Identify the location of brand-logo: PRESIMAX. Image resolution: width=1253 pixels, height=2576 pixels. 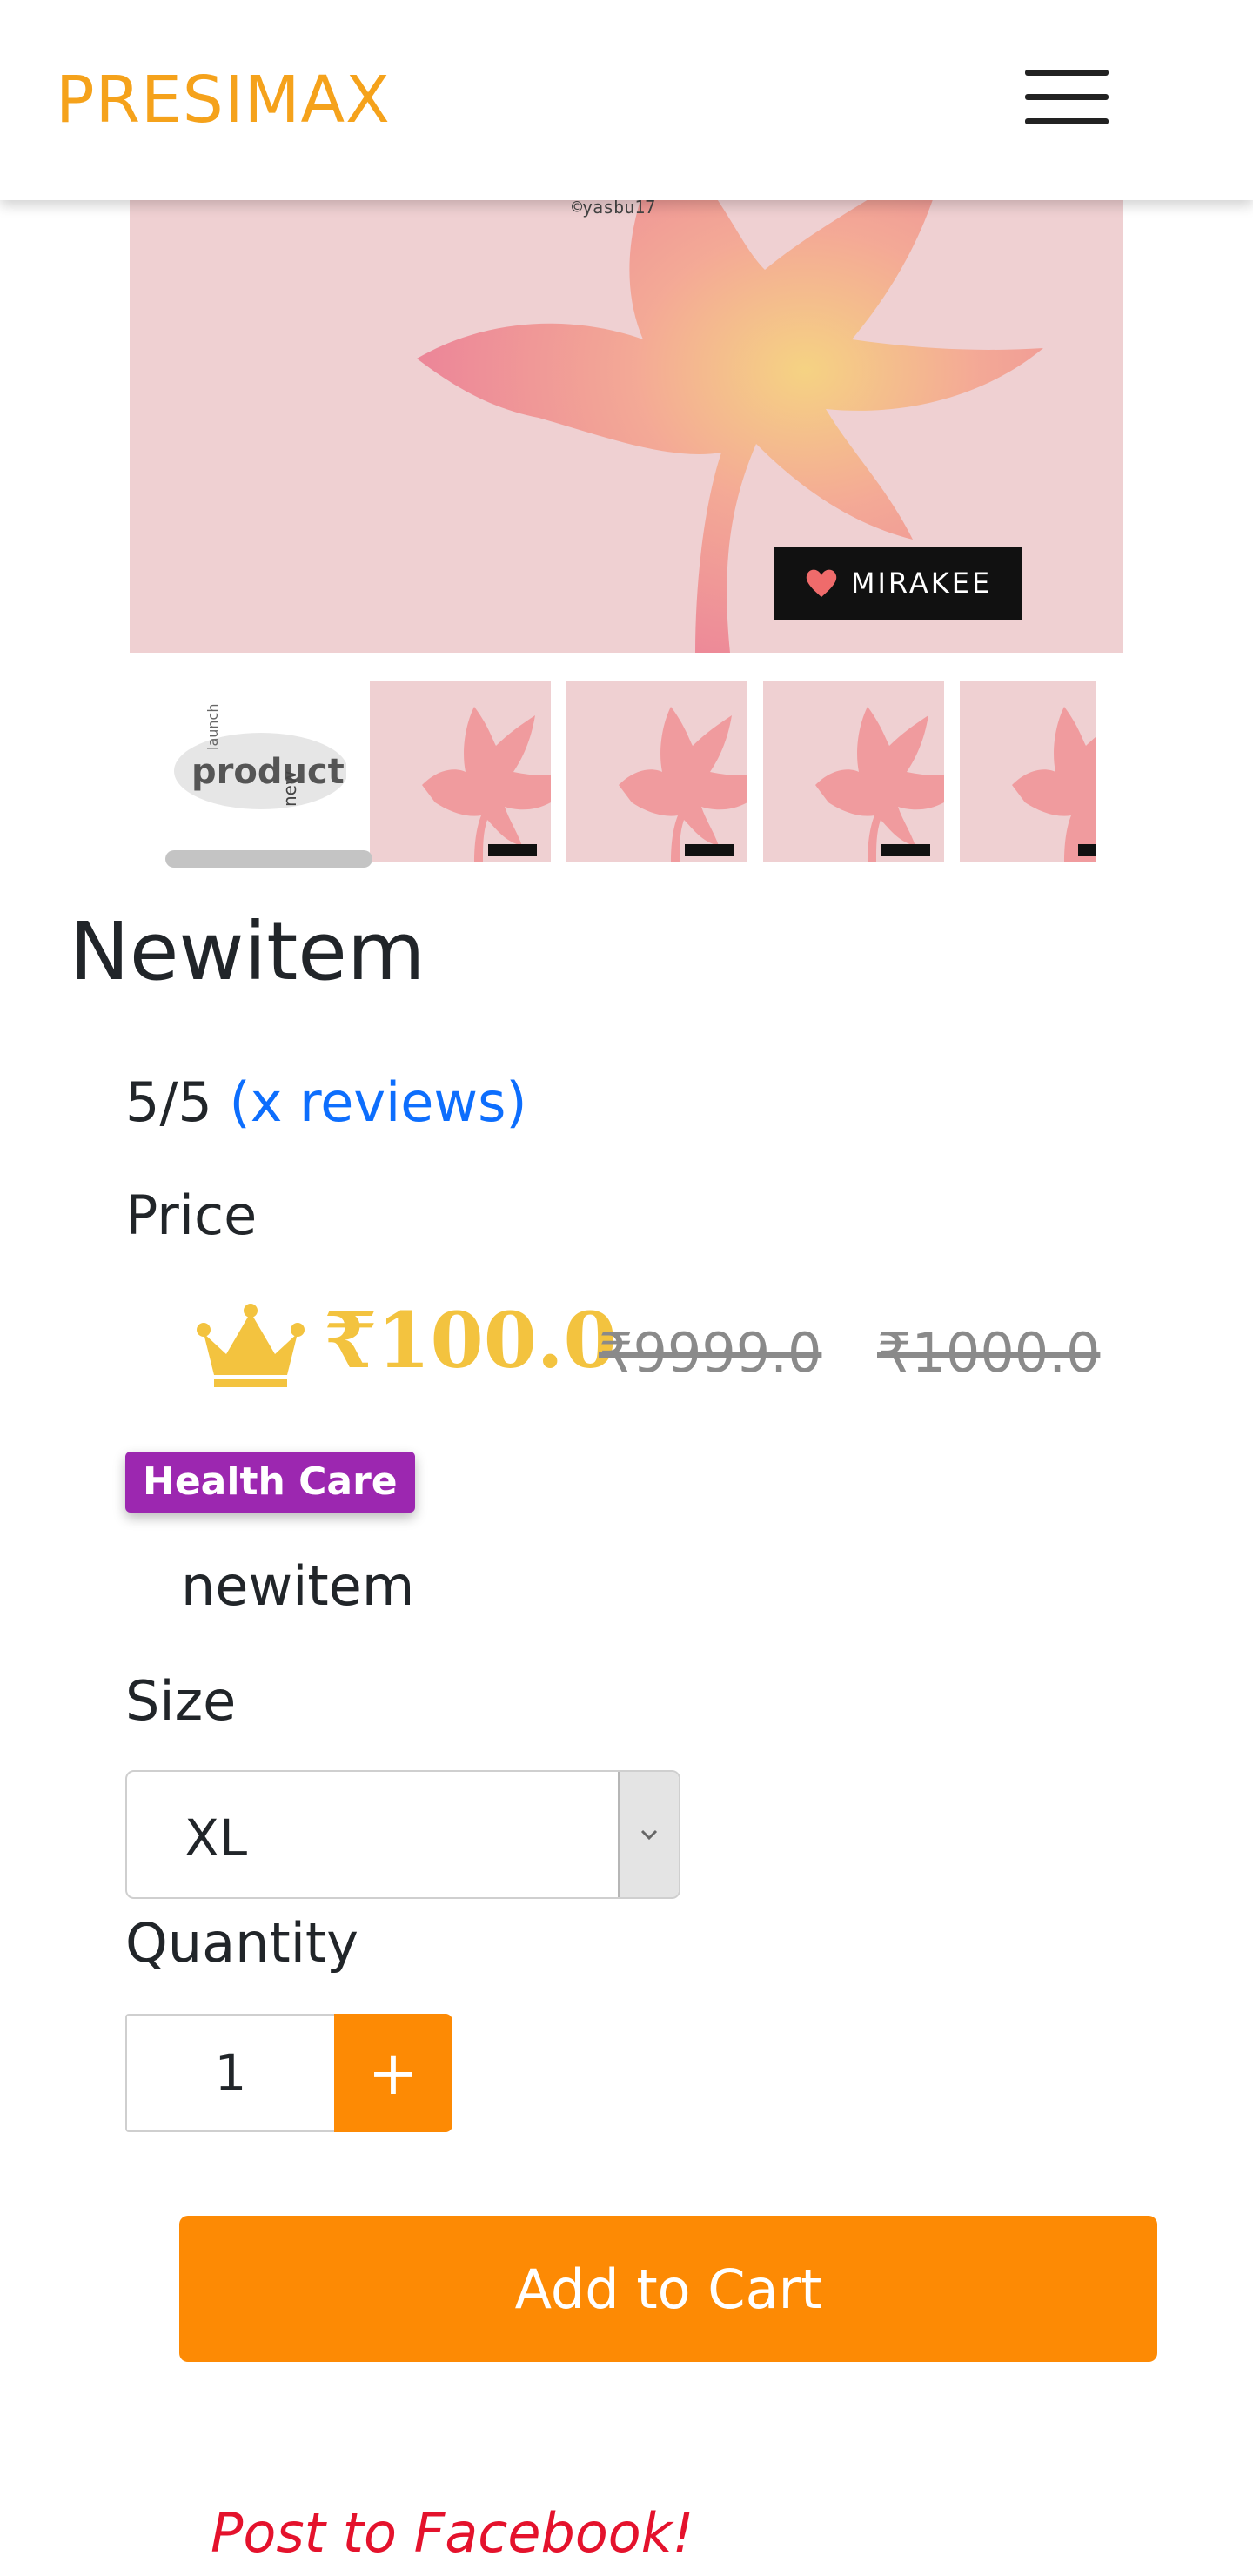
(223, 101).